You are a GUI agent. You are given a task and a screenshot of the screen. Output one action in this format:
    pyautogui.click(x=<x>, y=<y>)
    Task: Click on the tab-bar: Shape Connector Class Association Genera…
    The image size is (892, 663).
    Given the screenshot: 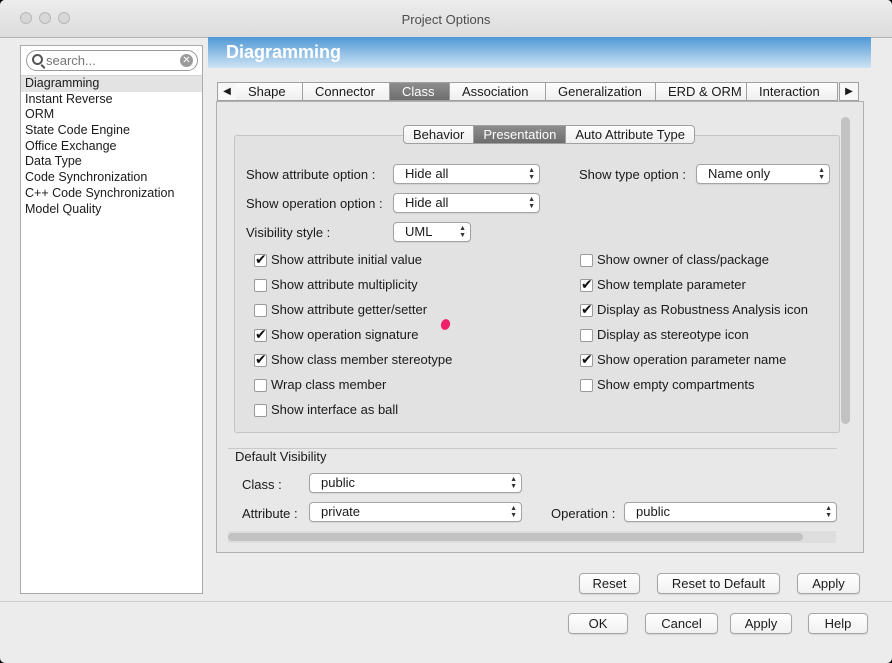 What is the action you would take?
    pyautogui.click(x=537, y=91)
    